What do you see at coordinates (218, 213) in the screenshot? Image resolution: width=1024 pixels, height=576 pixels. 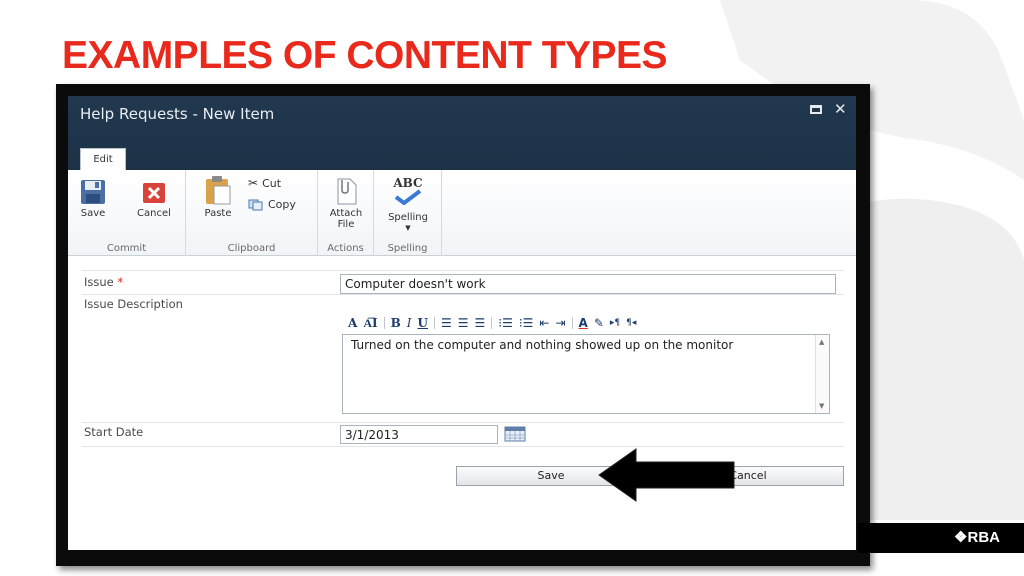 I see `ribbon-paste-label: Paste` at bounding box center [218, 213].